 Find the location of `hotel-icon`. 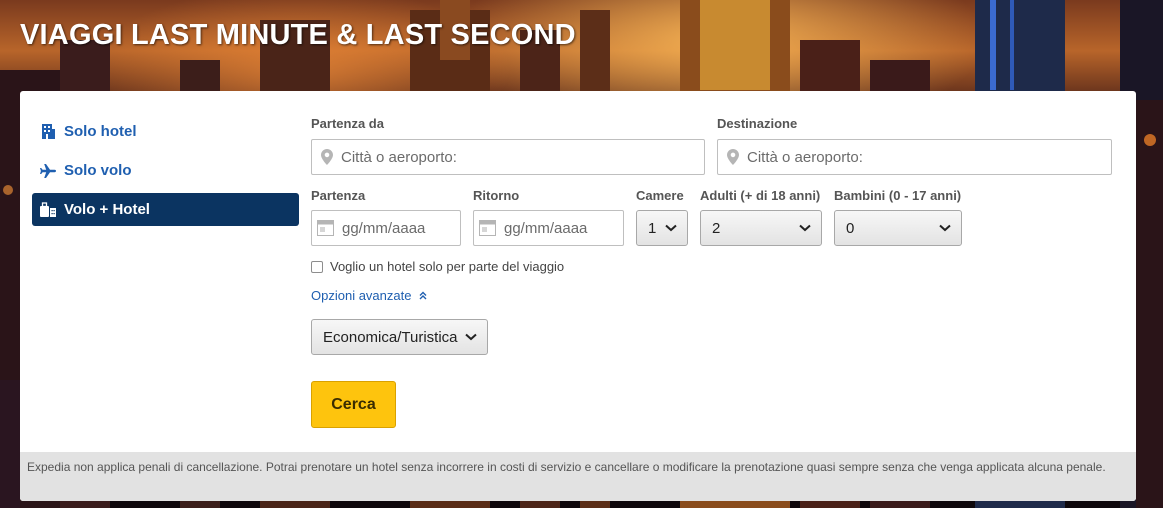

hotel-icon is located at coordinates (48, 132).